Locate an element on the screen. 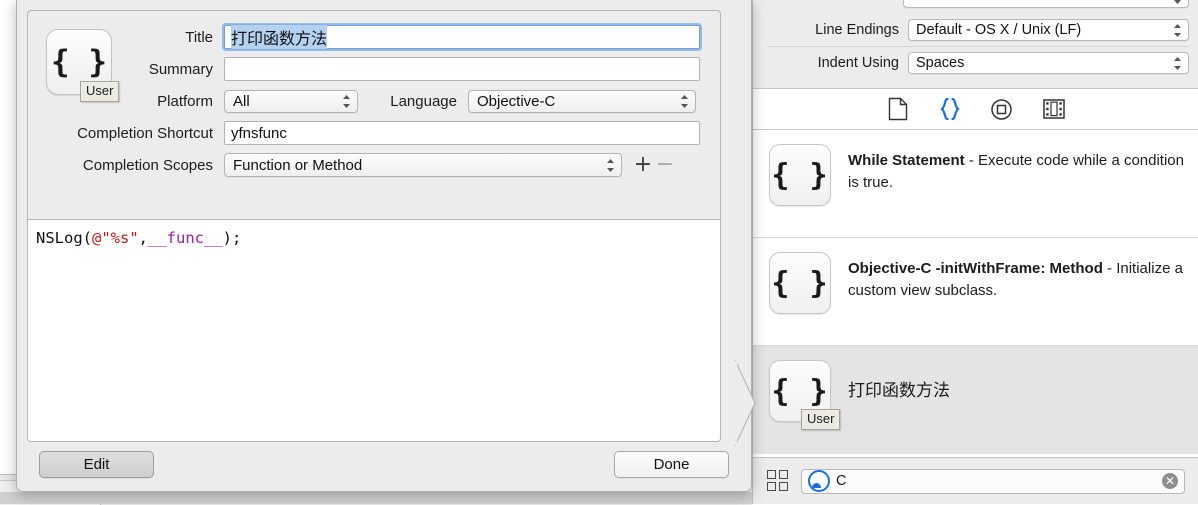 The height and width of the screenshot is (505, 1198). add-scope-button: + is located at coordinates (643, 165).